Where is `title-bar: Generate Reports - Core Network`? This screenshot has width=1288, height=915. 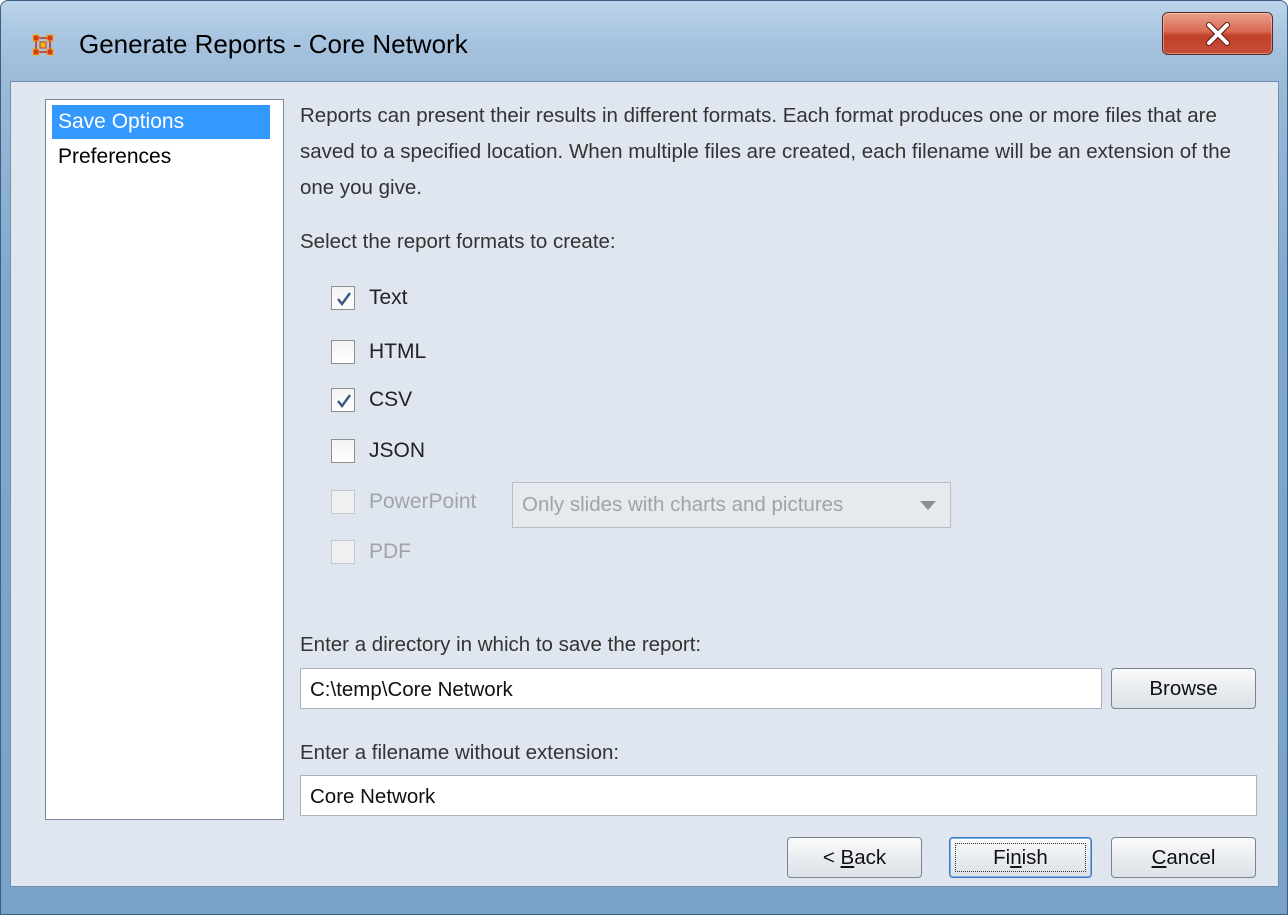
title-bar: Generate Reports - Core Network is located at coordinates (644, 41).